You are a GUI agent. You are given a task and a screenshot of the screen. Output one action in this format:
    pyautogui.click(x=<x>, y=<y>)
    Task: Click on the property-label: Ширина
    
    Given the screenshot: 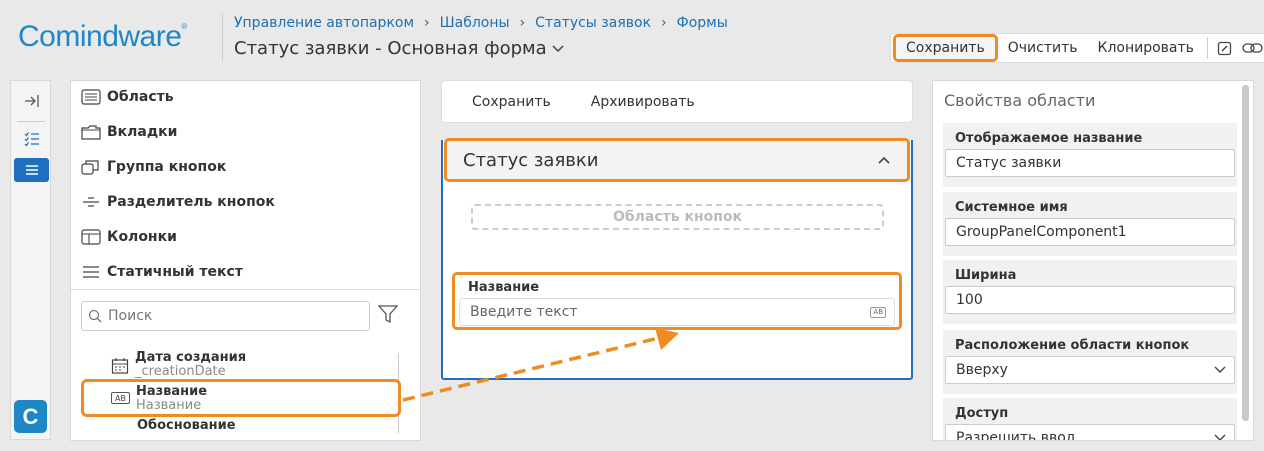 What is the action you would take?
    pyautogui.click(x=986, y=275)
    